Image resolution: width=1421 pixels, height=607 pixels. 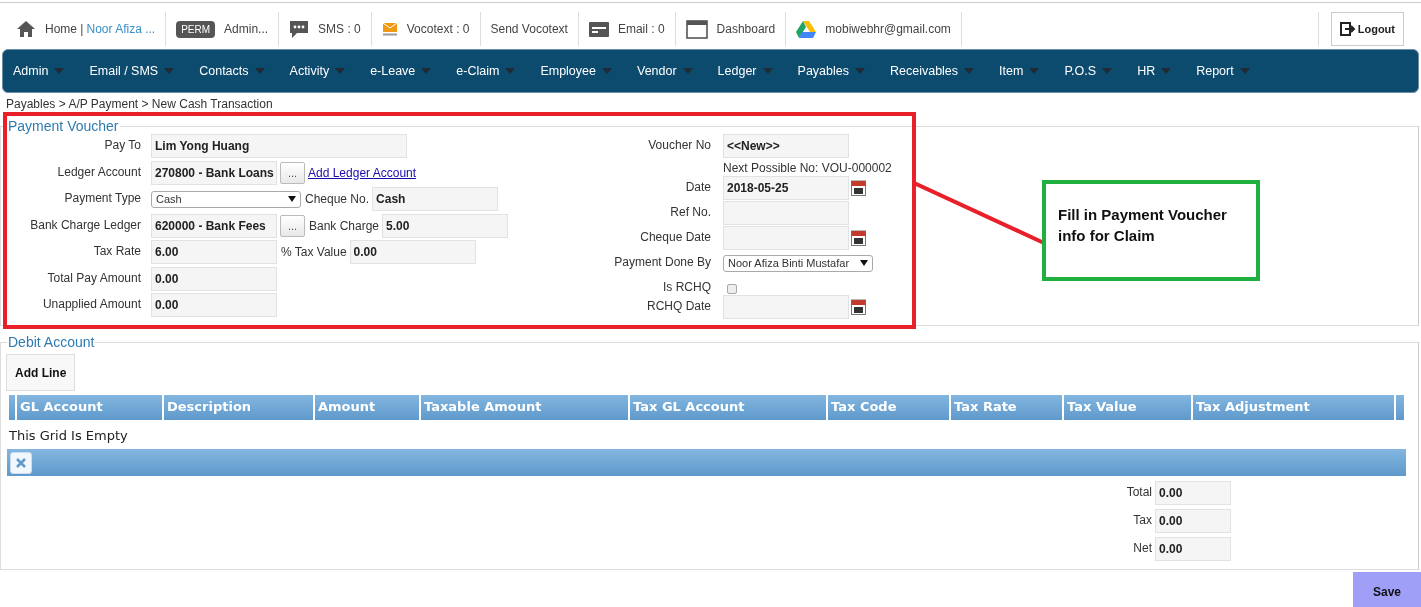 What do you see at coordinates (314, 252) in the screenshot?
I see `field-label: % Tax Value` at bounding box center [314, 252].